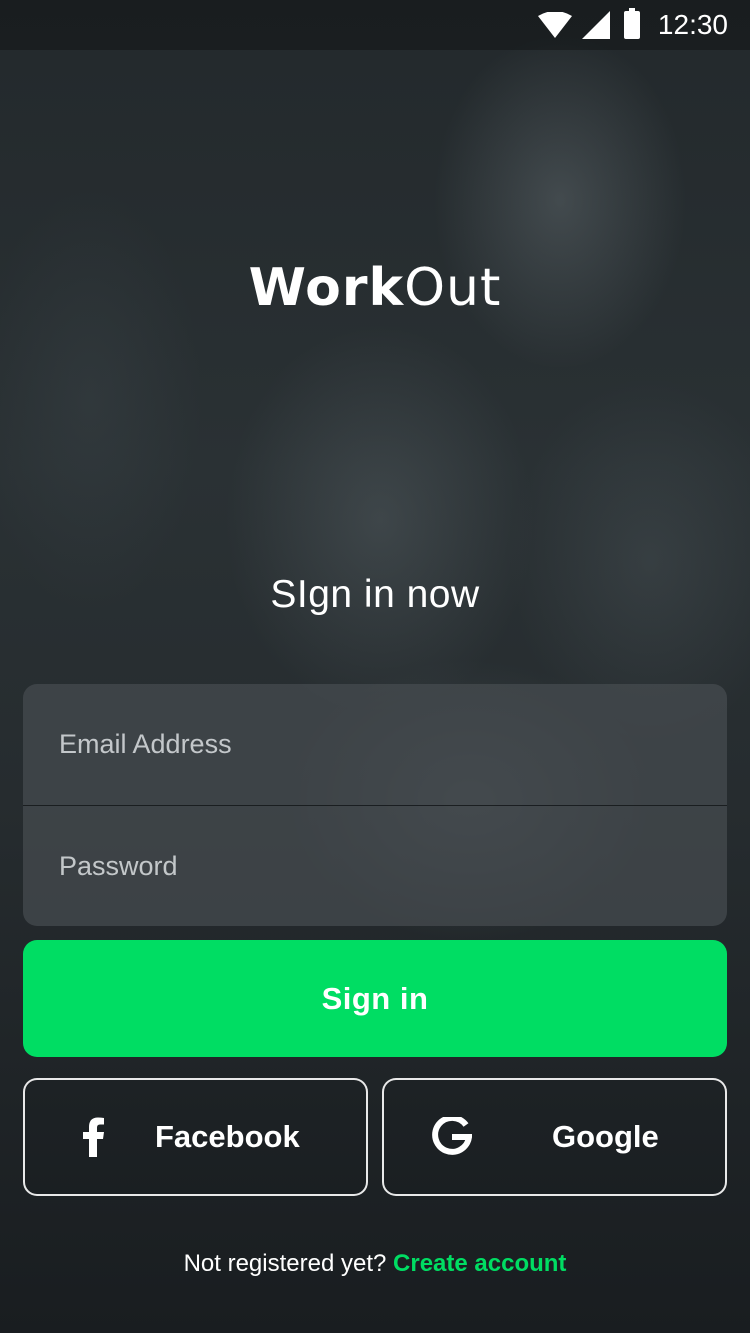 Image resolution: width=750 pixels, height=1333 pixels. What do you see at coordinates (479, 1263) in the screenshot?
I see `create-account-link: Create account` at bounding box center [479, 1263].